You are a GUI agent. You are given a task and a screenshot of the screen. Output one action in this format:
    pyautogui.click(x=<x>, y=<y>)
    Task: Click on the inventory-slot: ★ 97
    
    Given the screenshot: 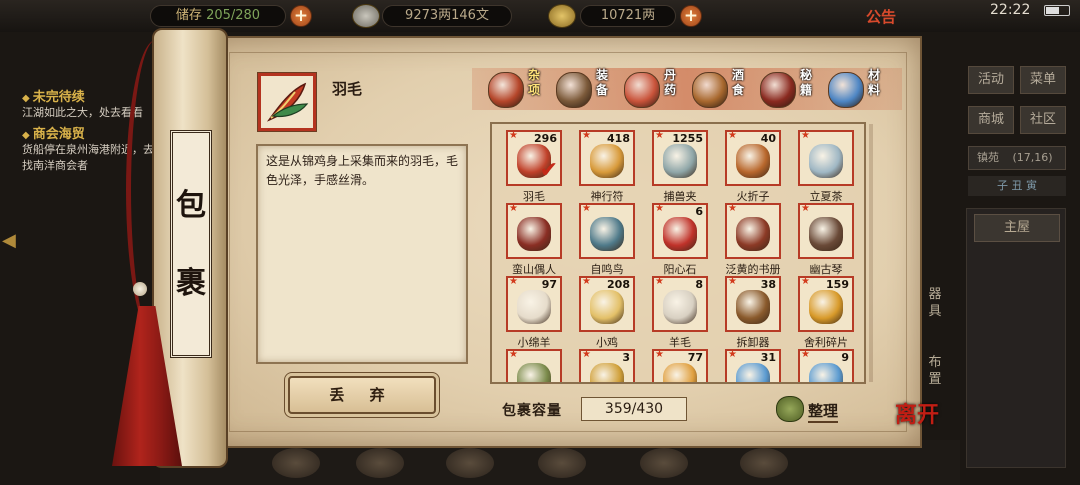 What is the action you would take?
    pyautogui.click(x=534, y=304)
    